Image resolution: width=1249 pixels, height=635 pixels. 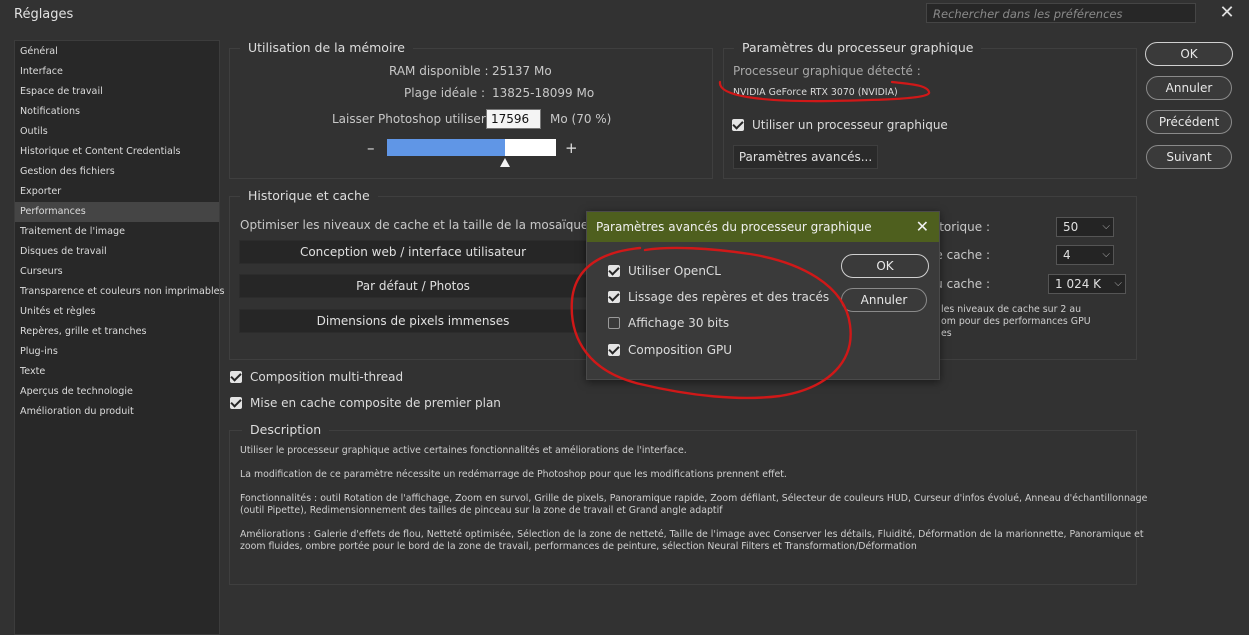 What do you see at coordinates (117, 332) in the screenshot?
I see `sidebar-item: Repères, grille et tranches` at bounding box center [117, 332].